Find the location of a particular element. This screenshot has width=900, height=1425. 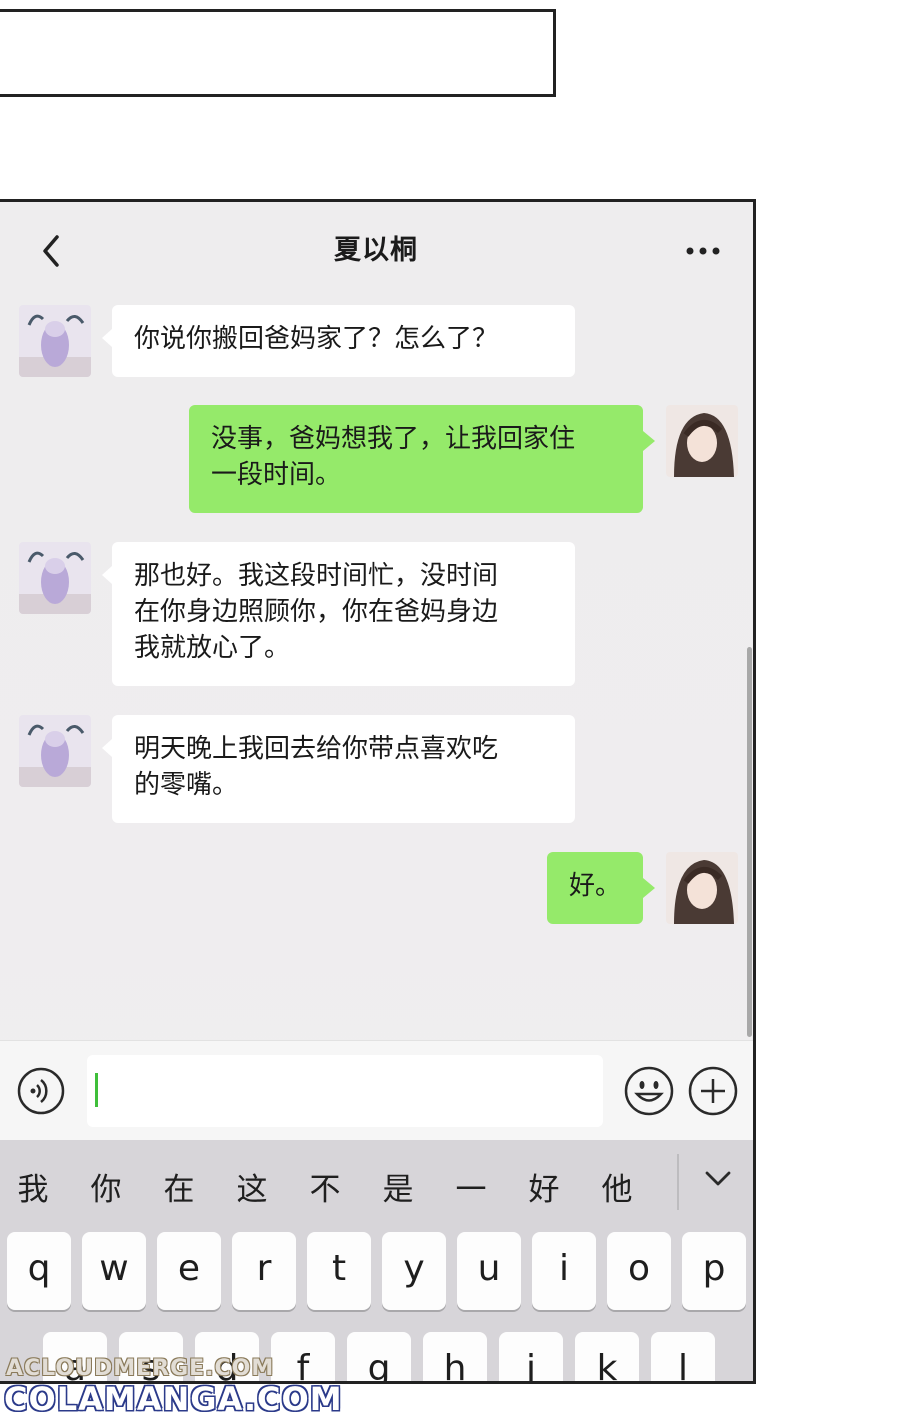

key-e: e is located at coordinates (189, 1271).